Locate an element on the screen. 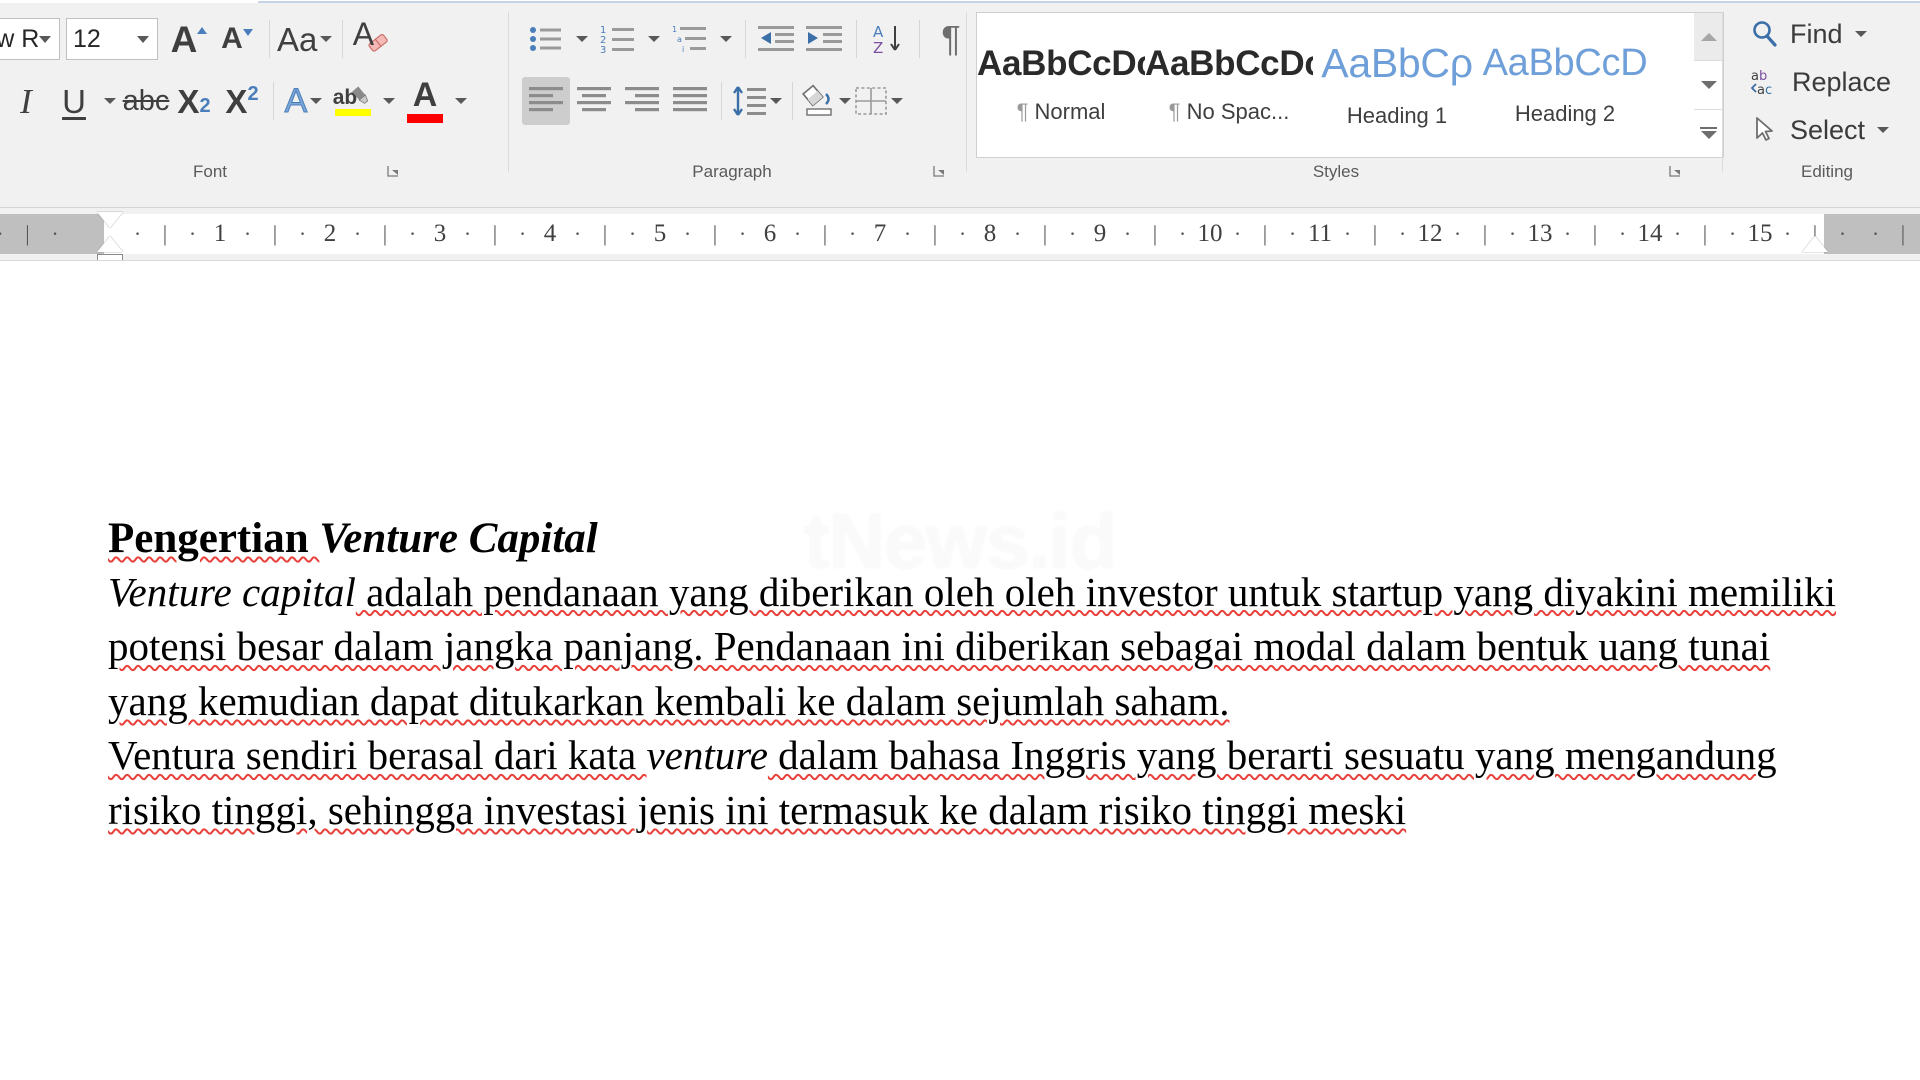 The image size is (1920, 1080). align-center-button is located at coordinates (594, 101).